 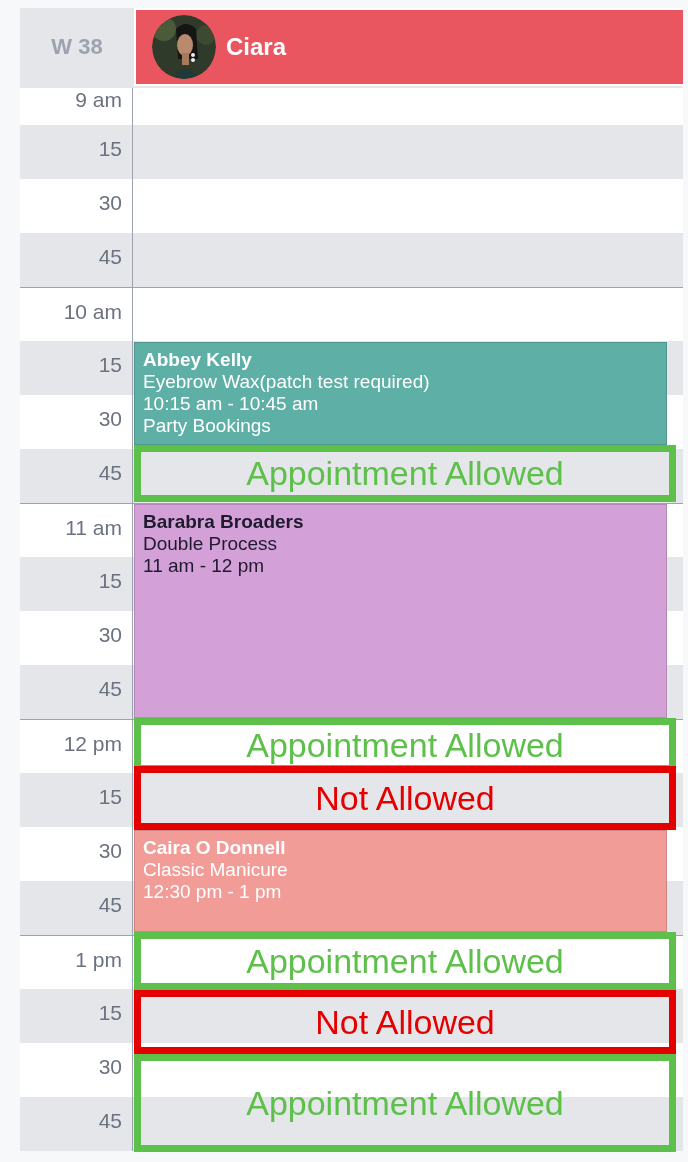 I want to click on appointment-detail: Classic Manicure, so click(x=215, y=870).